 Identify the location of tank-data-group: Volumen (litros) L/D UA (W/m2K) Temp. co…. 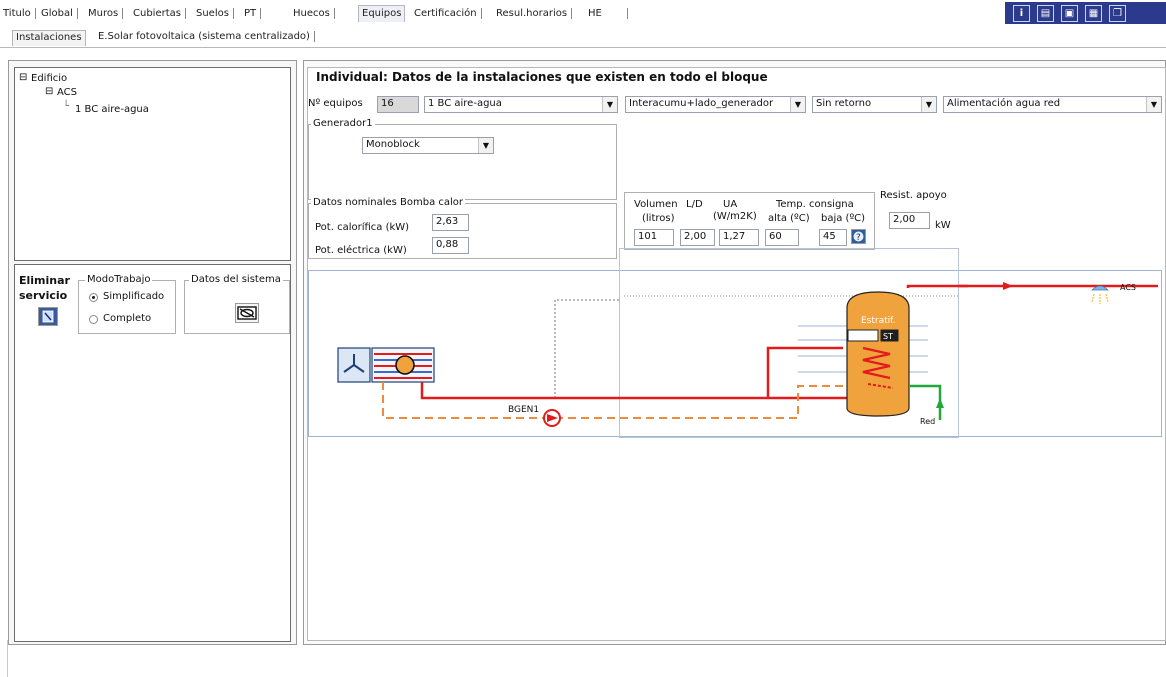
(749, 221).